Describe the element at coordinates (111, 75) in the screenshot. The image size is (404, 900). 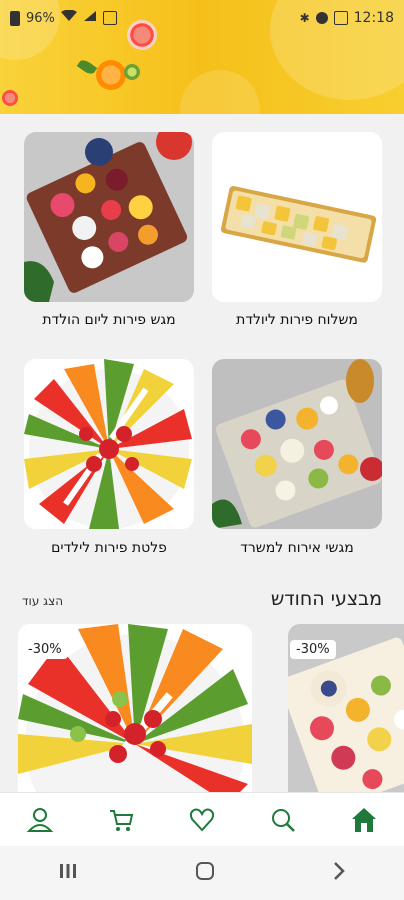
I see `orange-decoration` at that location.